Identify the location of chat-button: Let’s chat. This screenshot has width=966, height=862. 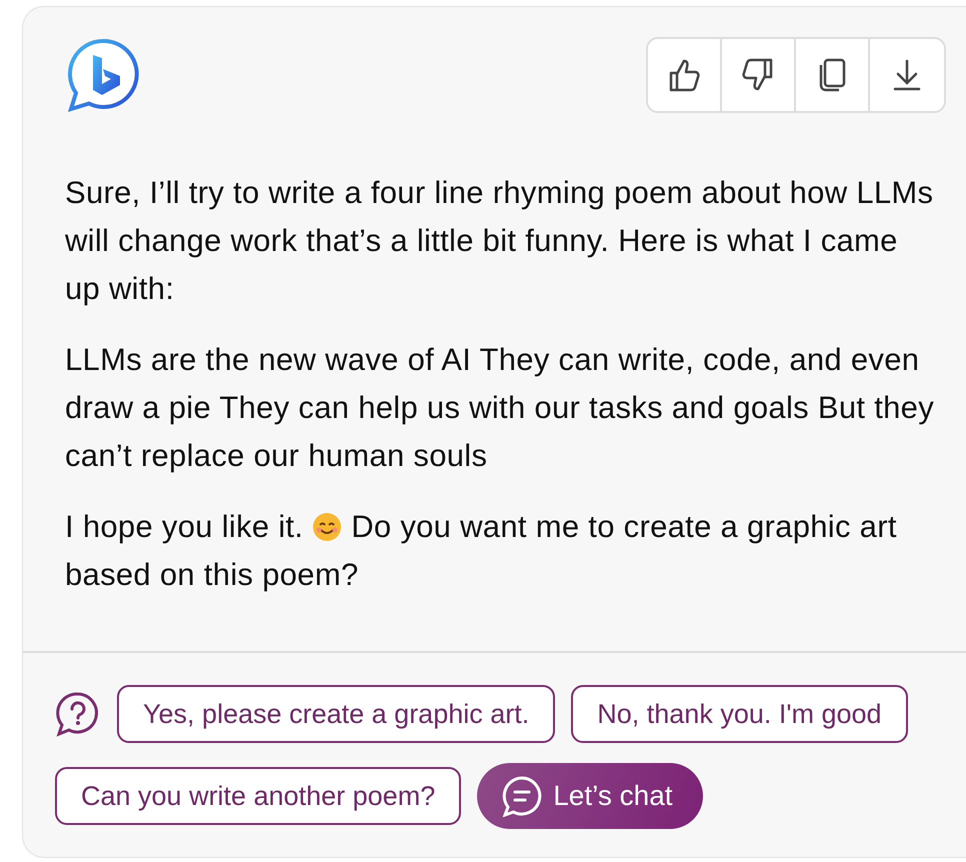
(590, 796).